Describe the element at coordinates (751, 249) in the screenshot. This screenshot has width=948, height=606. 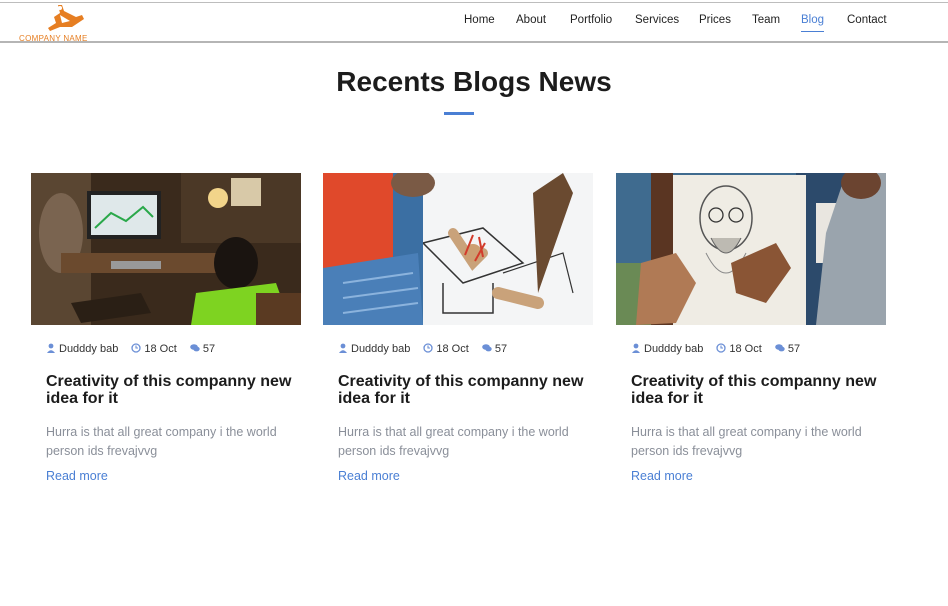
I see `blog-image-artist-sketch` at that location.